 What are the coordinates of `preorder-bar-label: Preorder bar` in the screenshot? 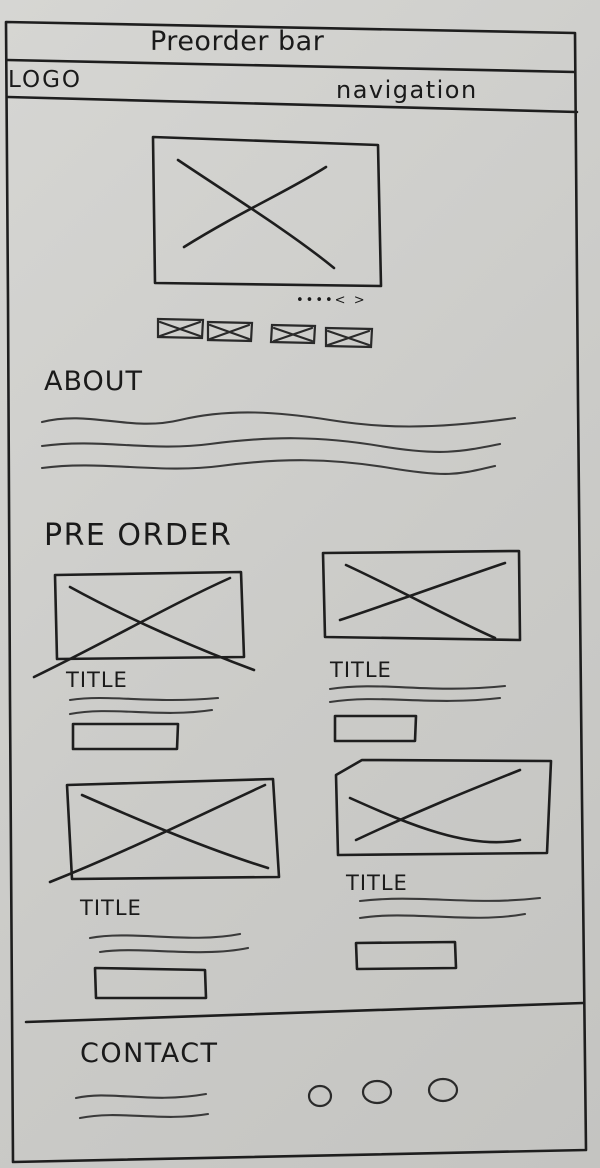 It's located at (237, 41).